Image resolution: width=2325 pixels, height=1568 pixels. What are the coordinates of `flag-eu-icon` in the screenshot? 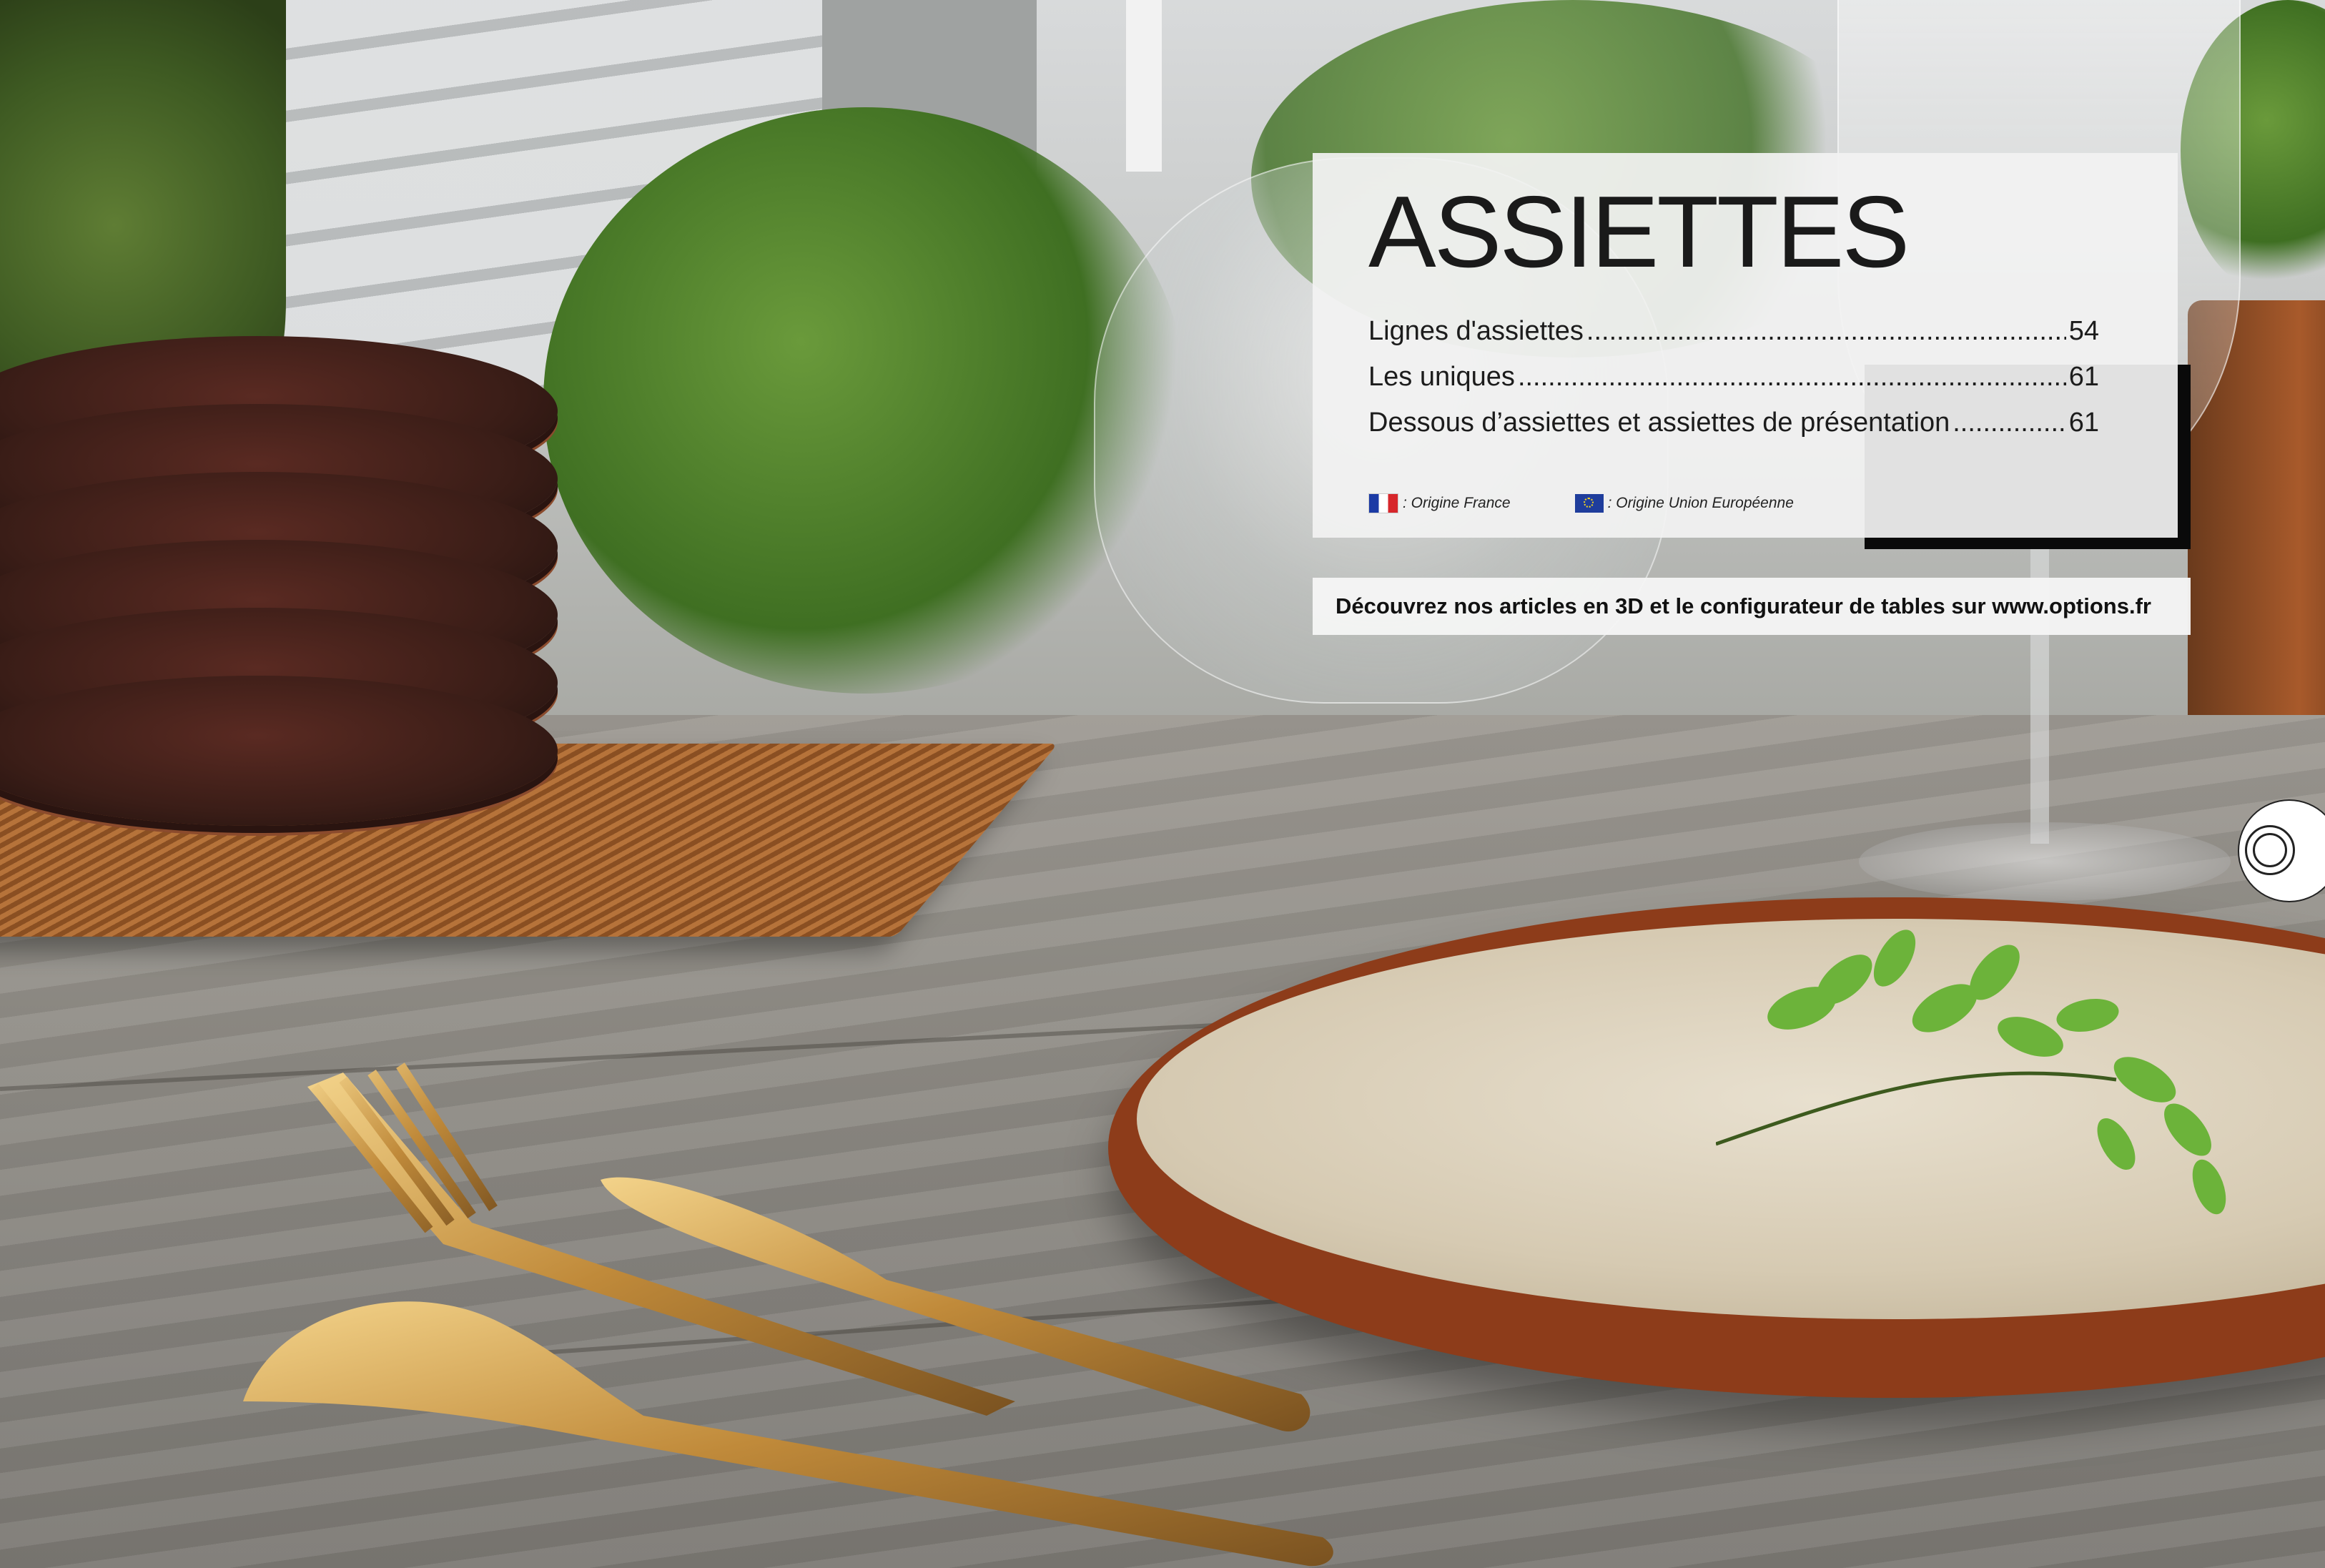 It's located at (1589, 503).